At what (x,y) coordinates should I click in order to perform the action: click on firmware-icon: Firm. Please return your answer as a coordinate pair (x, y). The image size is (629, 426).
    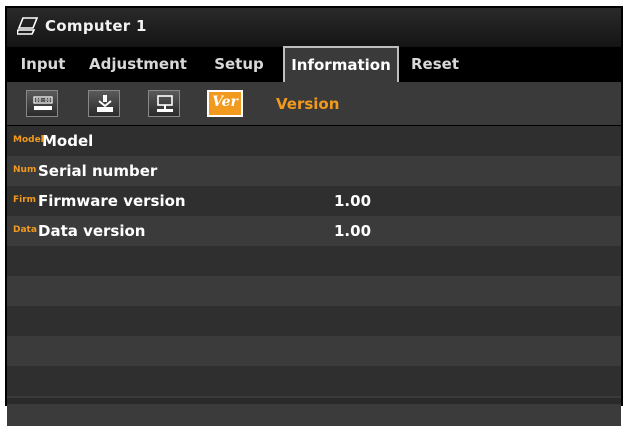
    Looking at the image, I should click on (25, 200).